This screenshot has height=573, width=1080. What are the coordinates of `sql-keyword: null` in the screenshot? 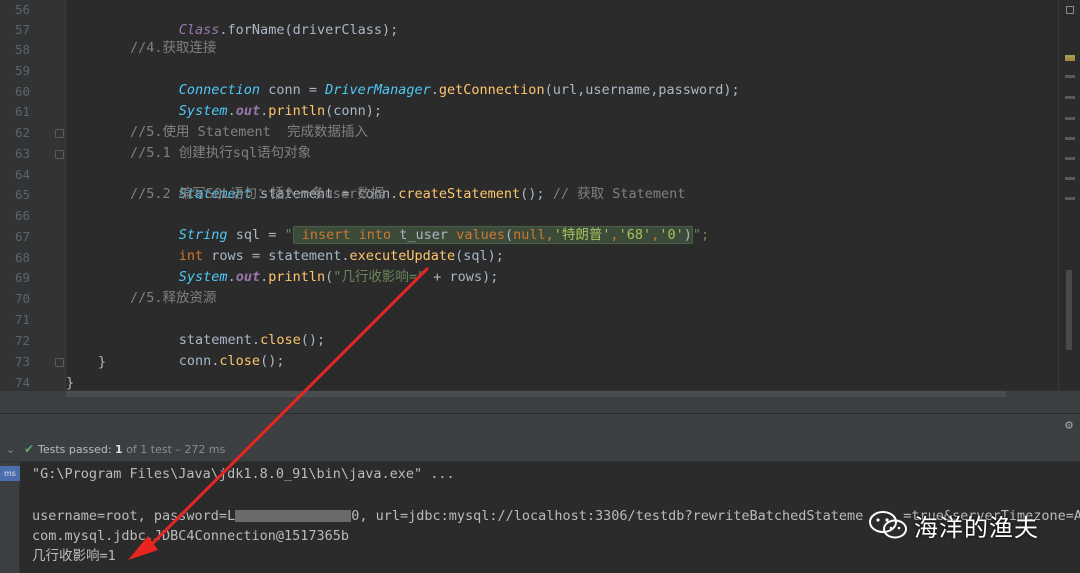 It's located at (529, 235).